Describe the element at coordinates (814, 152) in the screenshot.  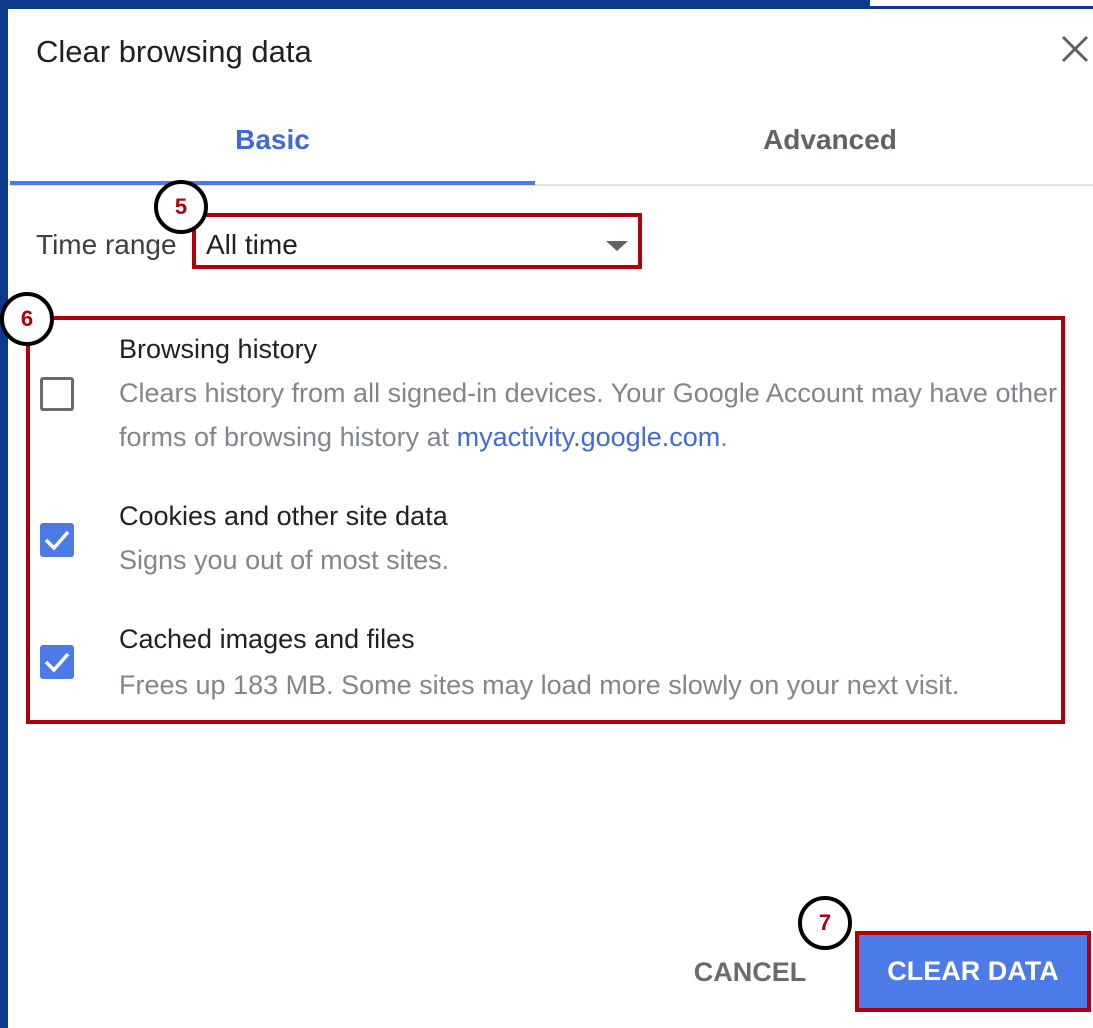
I see `tab-advanced: Advanced` at that location.